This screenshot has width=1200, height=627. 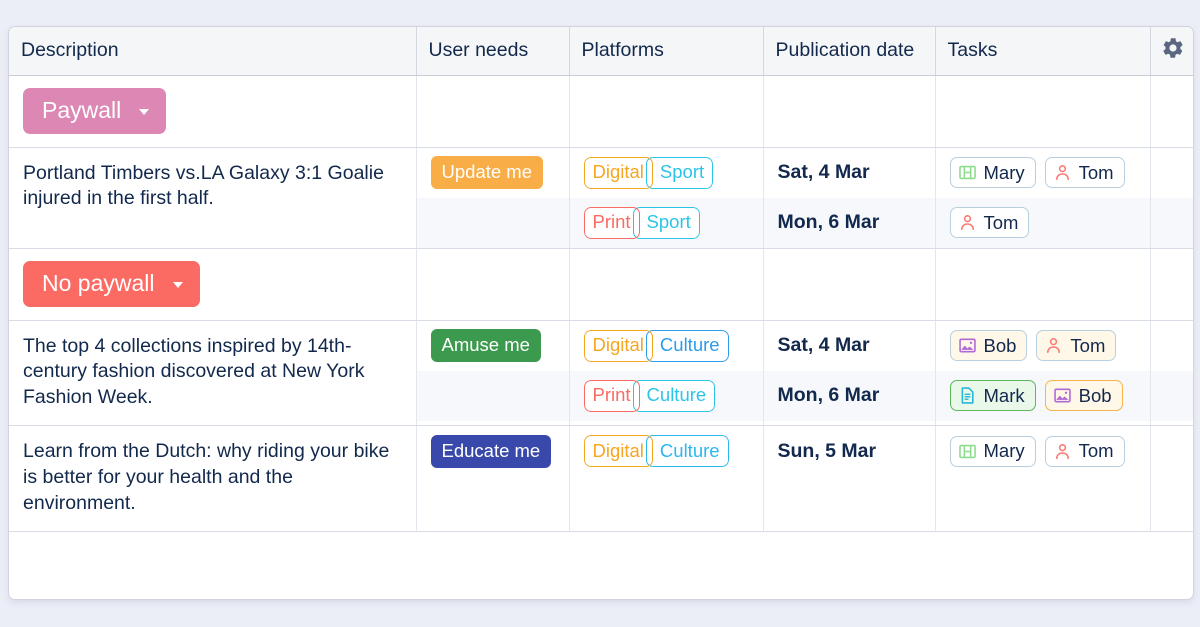 I want to click on cell-user-needs: Amuse me, so click(x=493, y=373).